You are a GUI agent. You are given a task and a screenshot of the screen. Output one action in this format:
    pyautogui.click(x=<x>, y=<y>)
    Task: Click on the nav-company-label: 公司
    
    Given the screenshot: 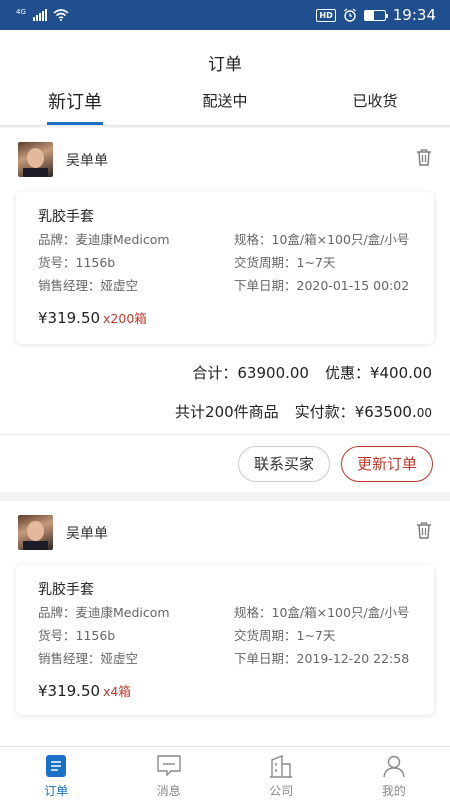 What is the action you would take?
    pyautogui.click(x=281, y=791)
    